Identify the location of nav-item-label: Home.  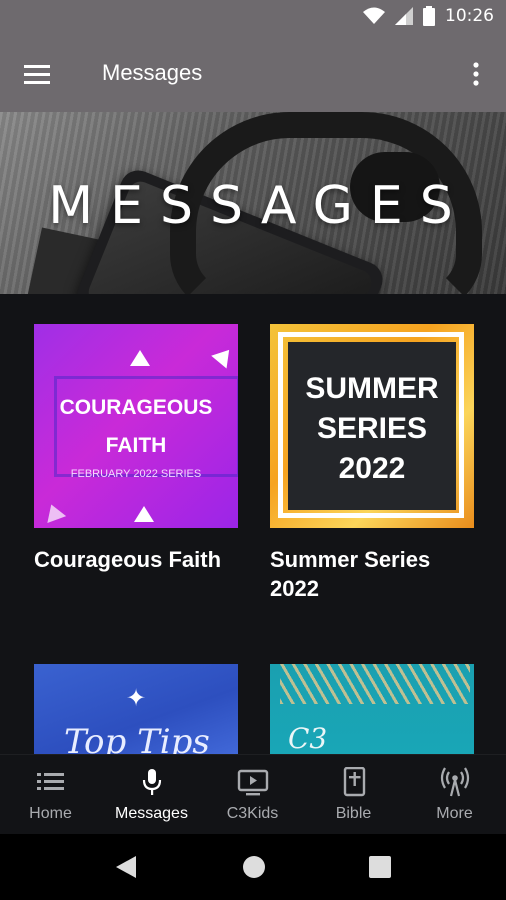
(50, 813).